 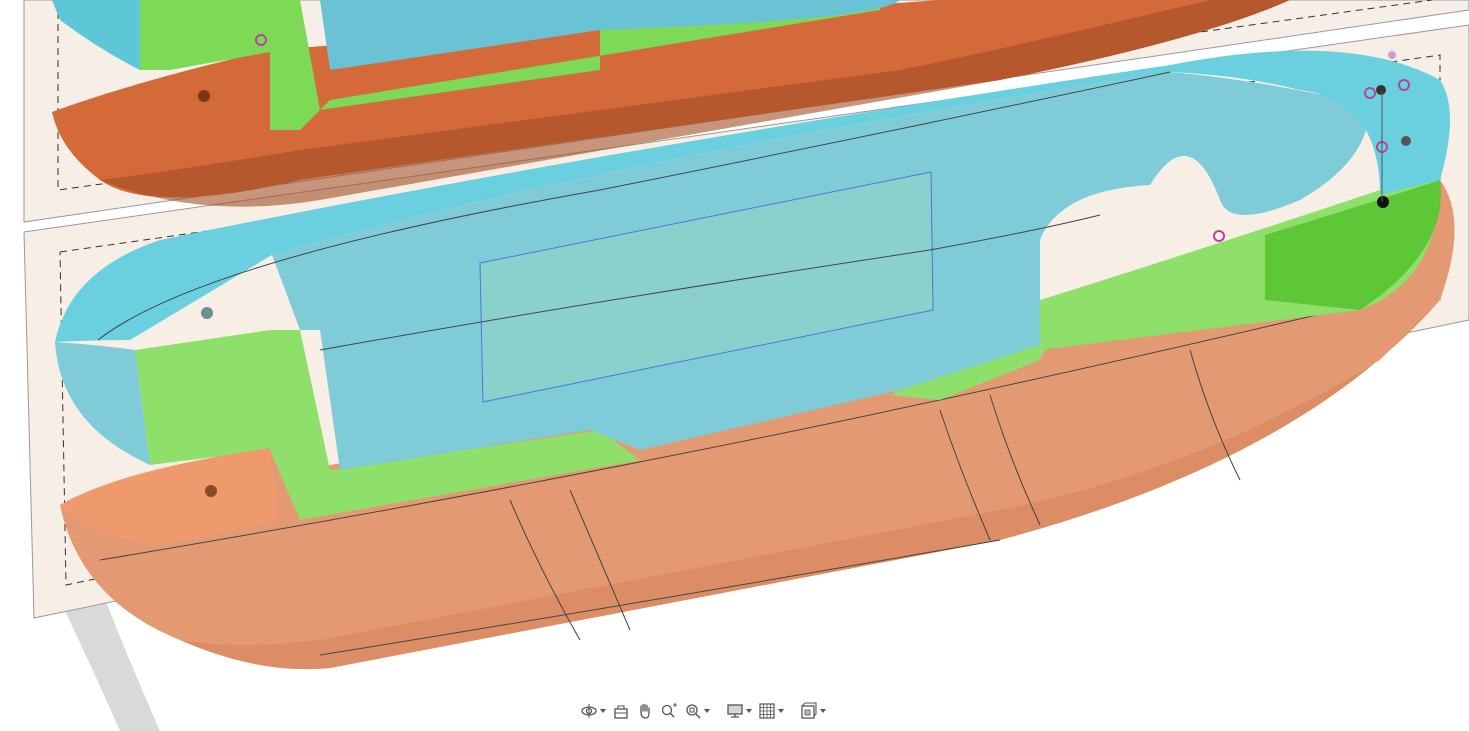 What do you see at coordinates (693, 711) in the screenshot?
I see `zoom-window-icon` at bounding box center [693, 711].